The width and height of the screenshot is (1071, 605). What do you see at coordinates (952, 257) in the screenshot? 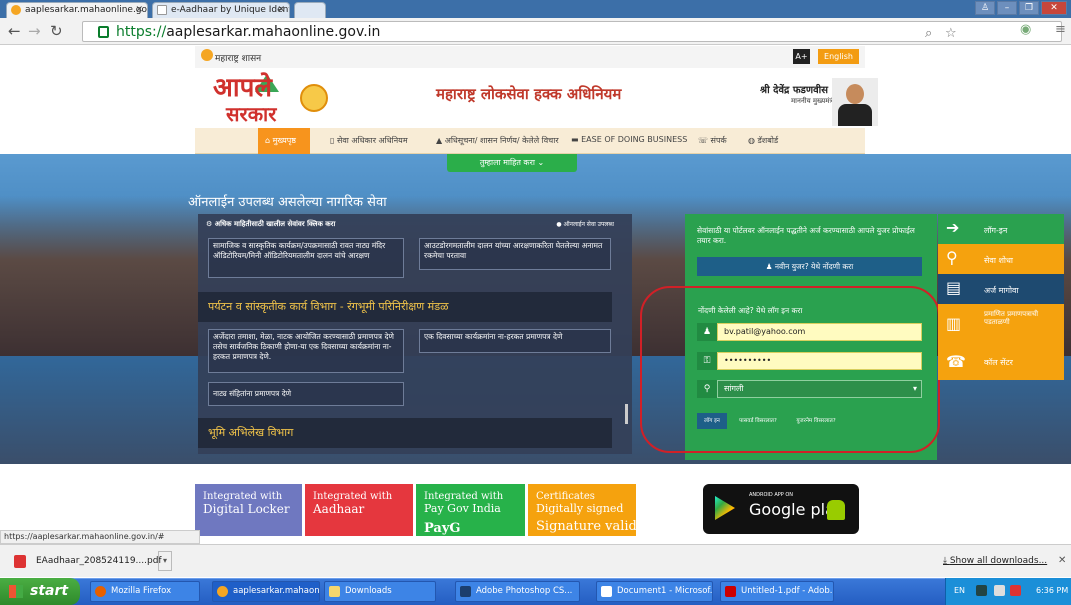
I see `search-icon: ⚲` at bounding box center [952, 257].